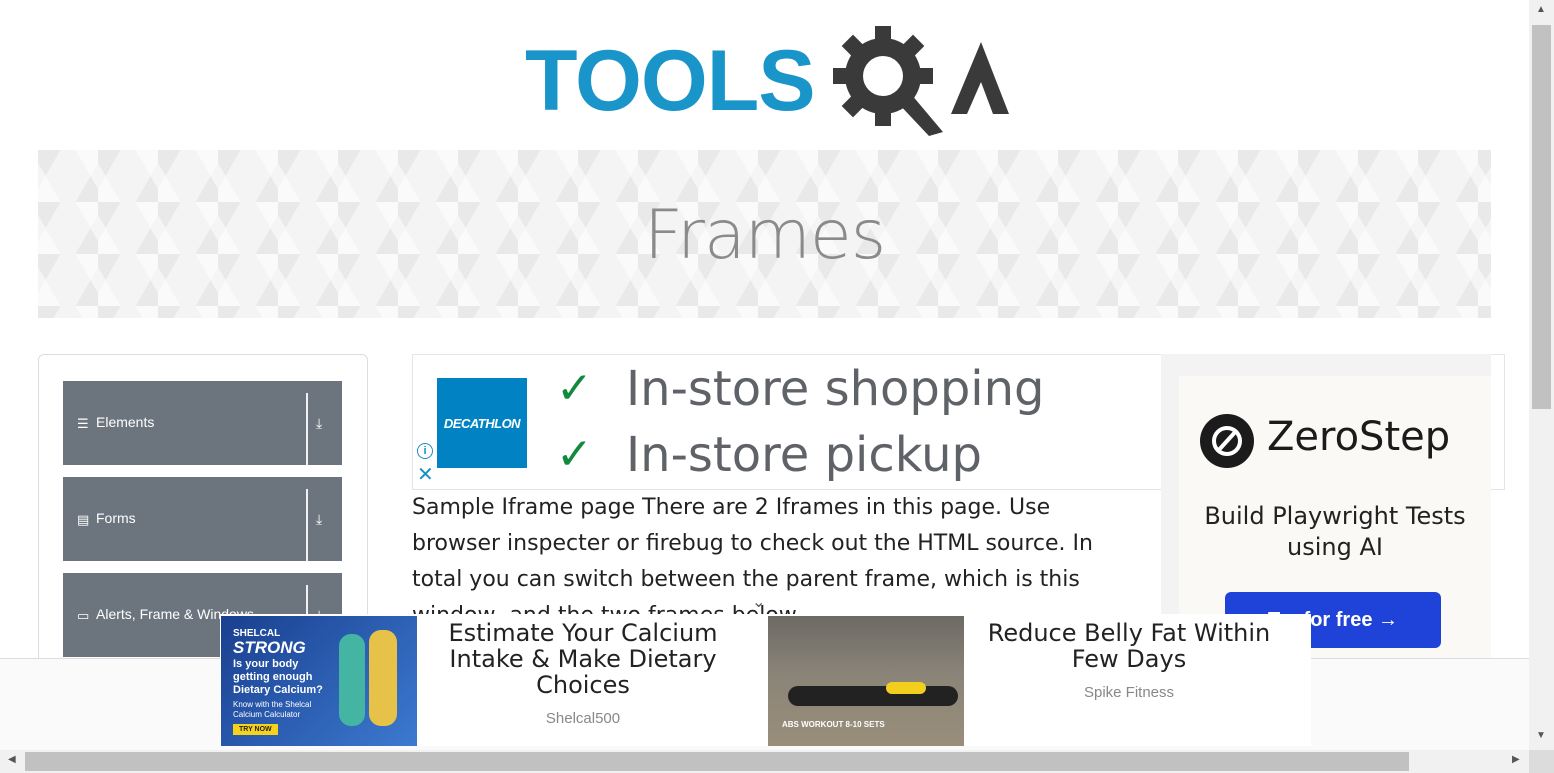  Describe the element at coordinates (758, 602) in the screenshot. I see `chevron-down-icon: ⌄` at that location.